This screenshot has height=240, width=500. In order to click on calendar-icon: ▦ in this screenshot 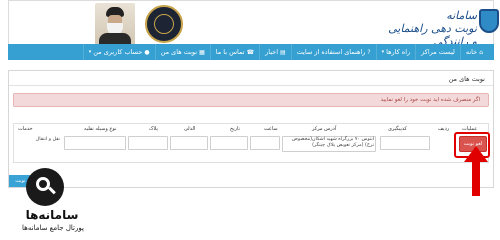, I will do `click(202, 52)`.